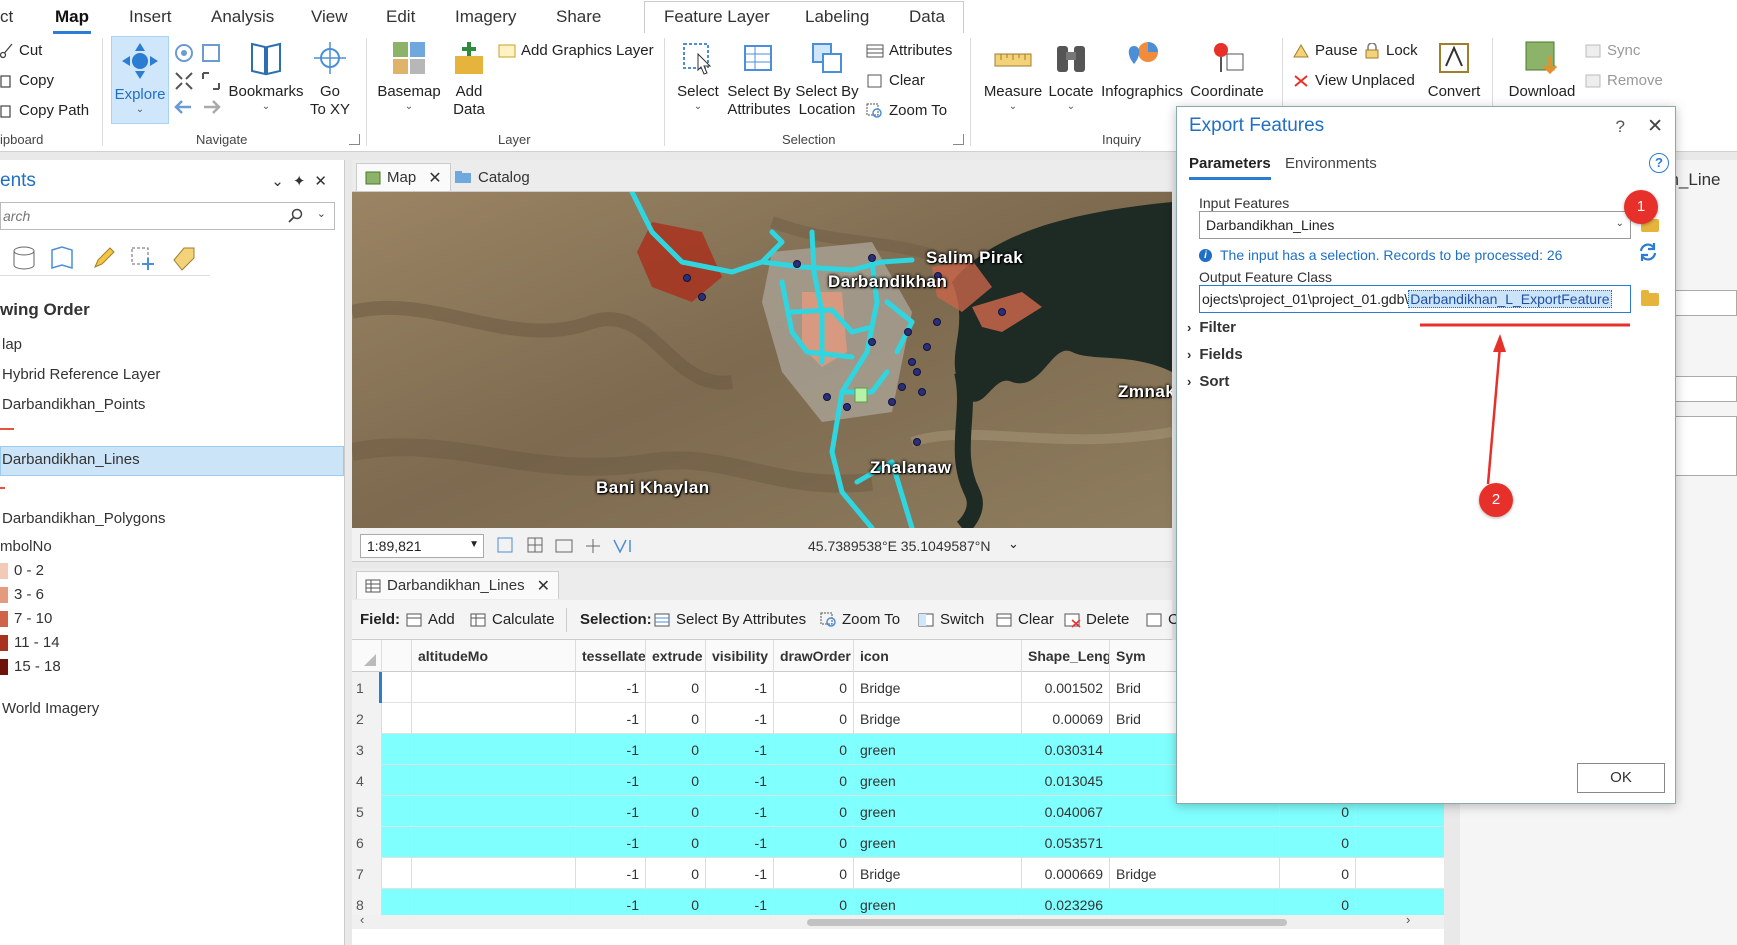 This screenshot has width=1737, height=945. What do you see at coordinates (740, 656) in the screenshot?
I see `column-header-visibility: visibility` at bounding box center [740, 656].